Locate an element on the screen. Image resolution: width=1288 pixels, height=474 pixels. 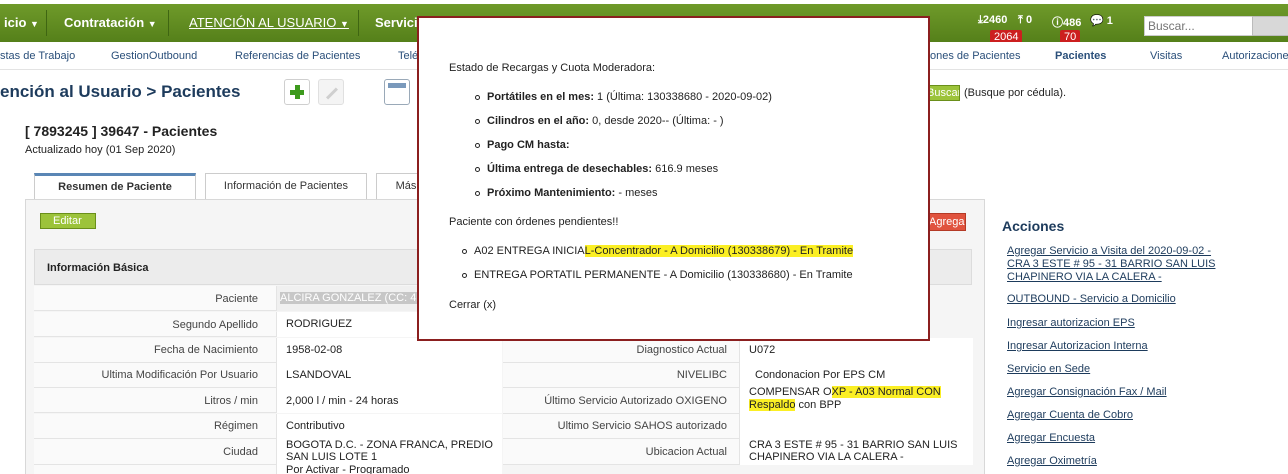
updated-text: Actualizado hoy (01 Sep 2020) is located at coordinates (100, 150).